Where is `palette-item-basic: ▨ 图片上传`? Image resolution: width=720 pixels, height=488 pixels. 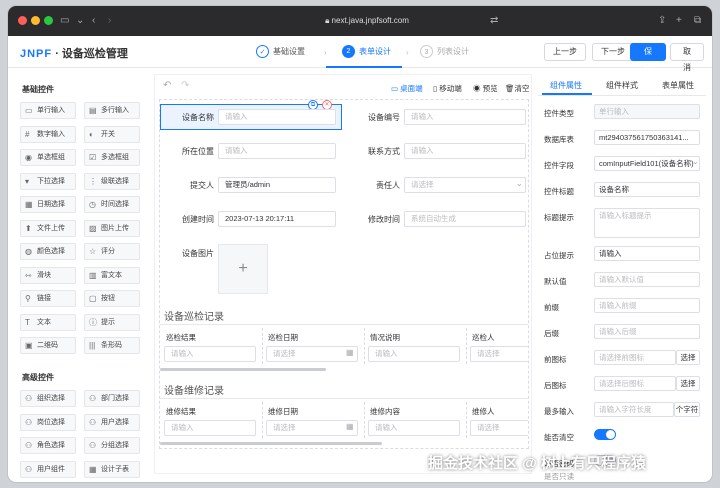
palette-item-basic: ▨ 图片上传 is located at coordinates (112, 228).